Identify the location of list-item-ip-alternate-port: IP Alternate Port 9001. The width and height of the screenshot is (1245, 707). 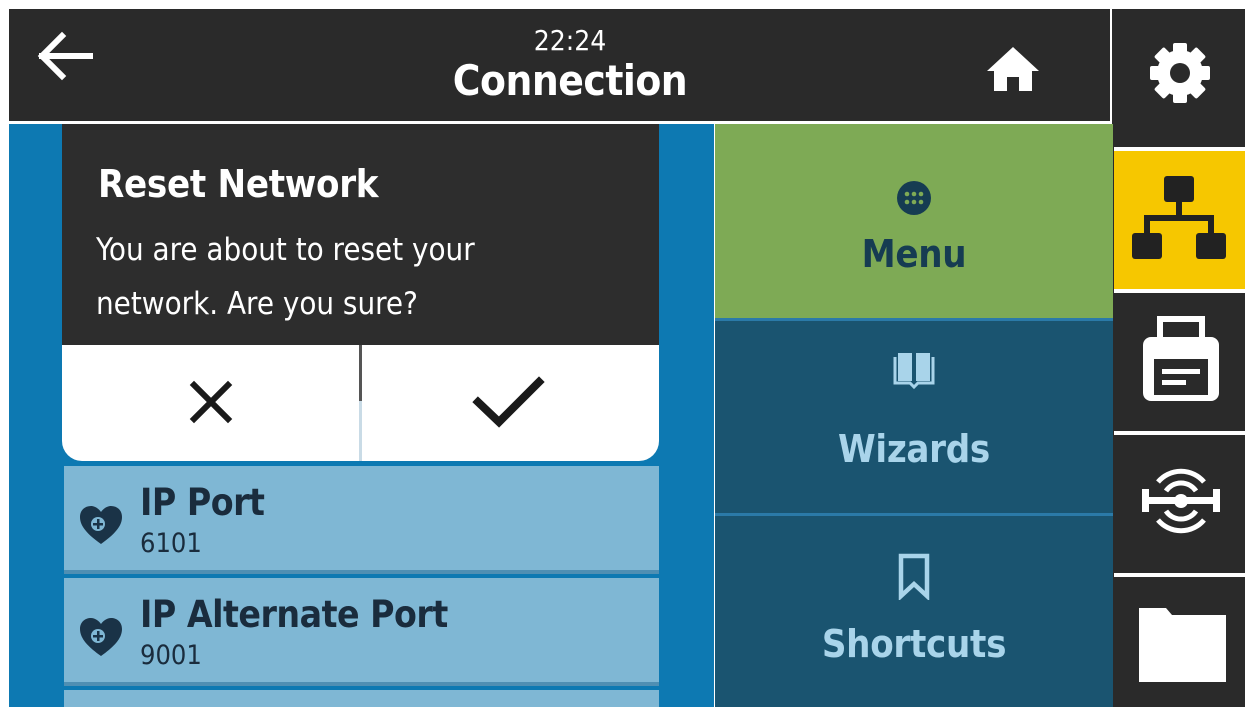
(361, 632).